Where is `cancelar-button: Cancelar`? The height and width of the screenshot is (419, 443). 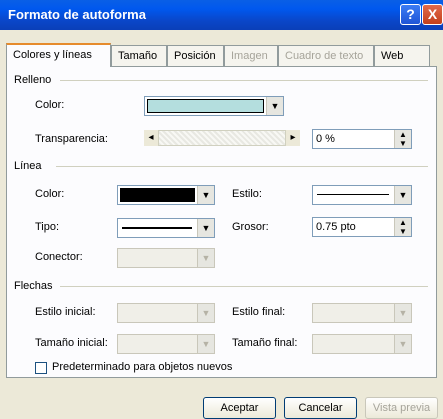 cancelar-button: Cancelar is located at coordinates (320, 408).